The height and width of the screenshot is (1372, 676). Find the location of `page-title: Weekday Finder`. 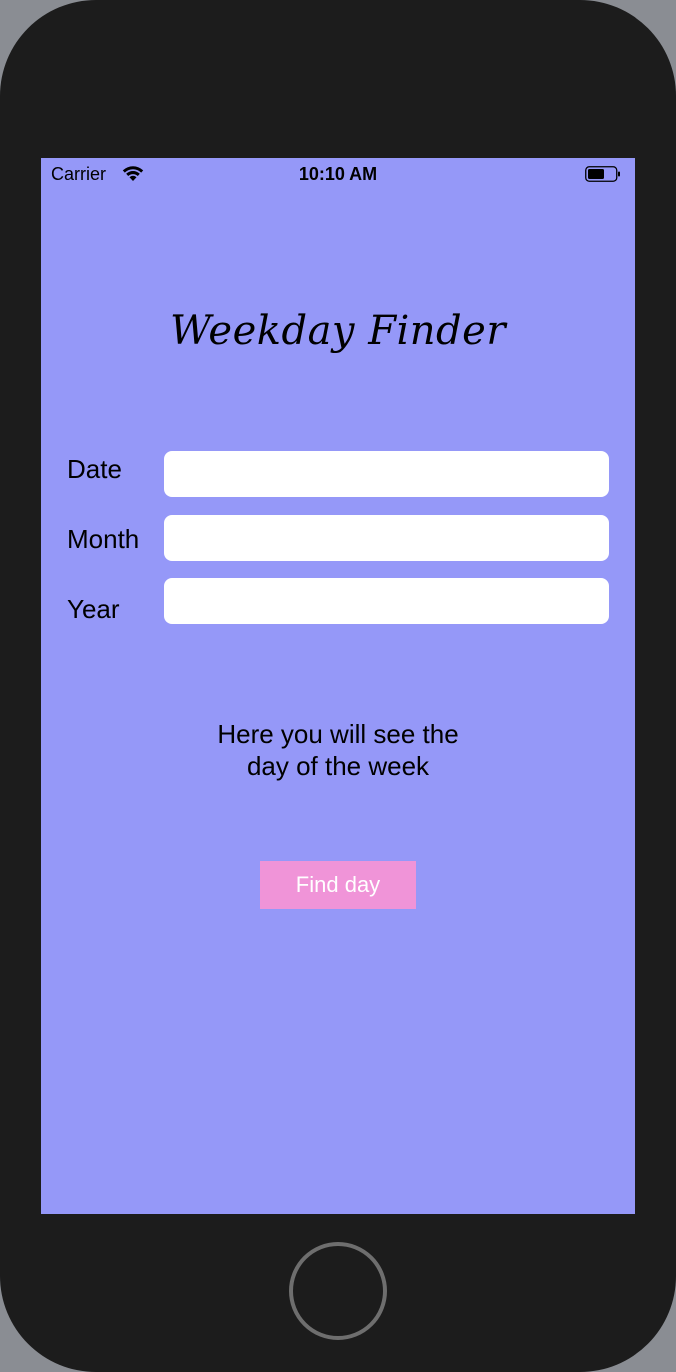

page-title: Weekday Finder is located at coordinates (338, 331).